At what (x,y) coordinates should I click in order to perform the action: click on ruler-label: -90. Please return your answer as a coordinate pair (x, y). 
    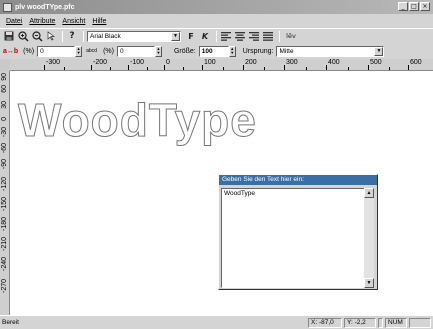
    Looking at the image, I should click on (4, 164).